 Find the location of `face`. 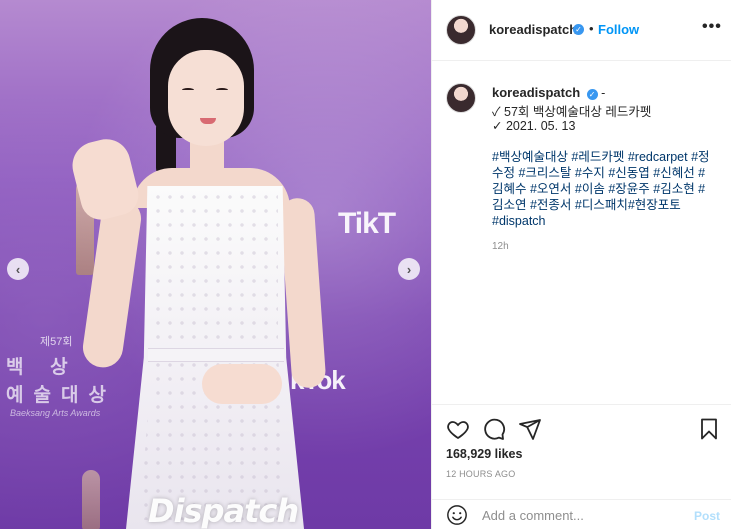

face is located at coordinates (206, 98).